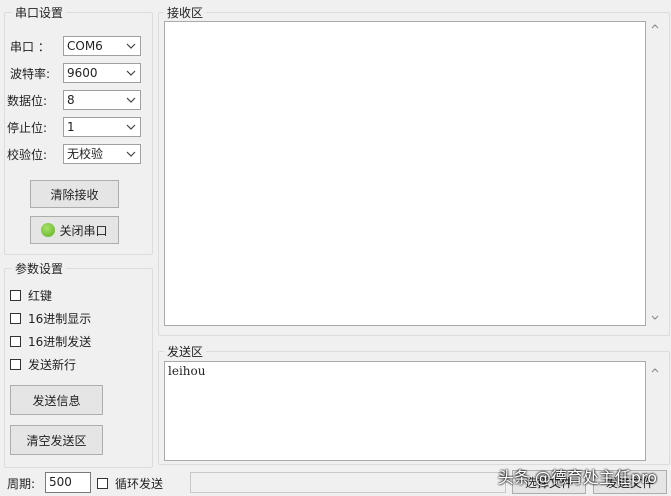 The image size is (671, 496). Describe the element at coordinates (56, 400) in the screenshot. I see `send-info-button: 发送信息` at that location.